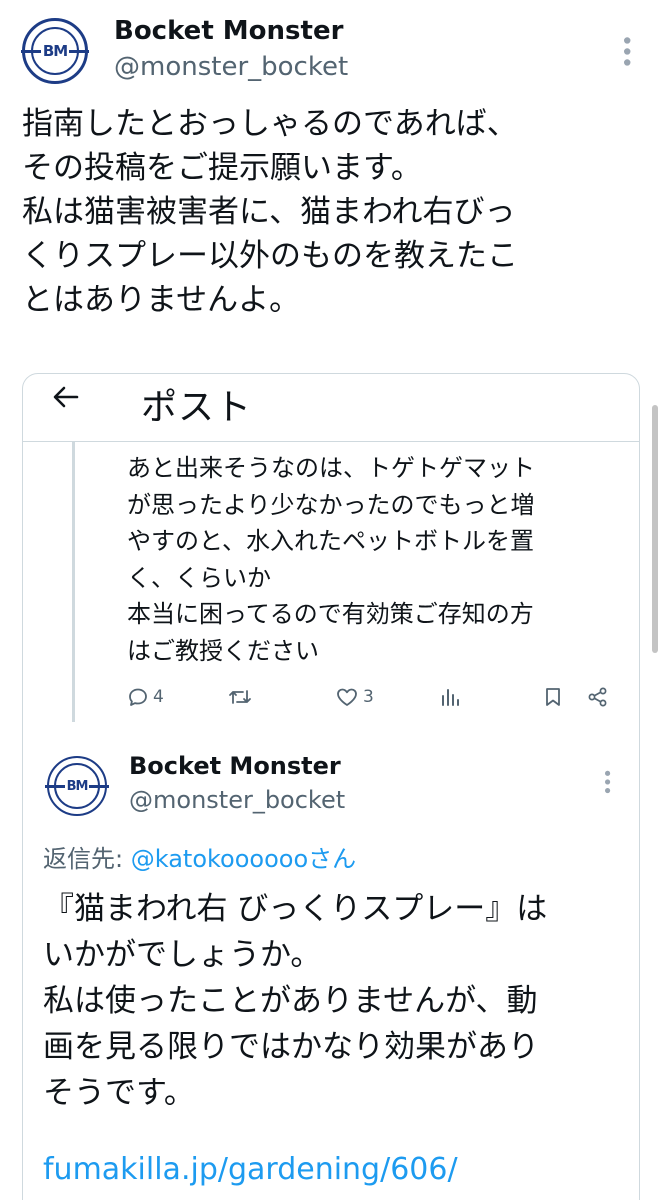  Describe the element at coordinates (228, 31) in the screenshot. I see `author-name: Bocket Monster` at that location.